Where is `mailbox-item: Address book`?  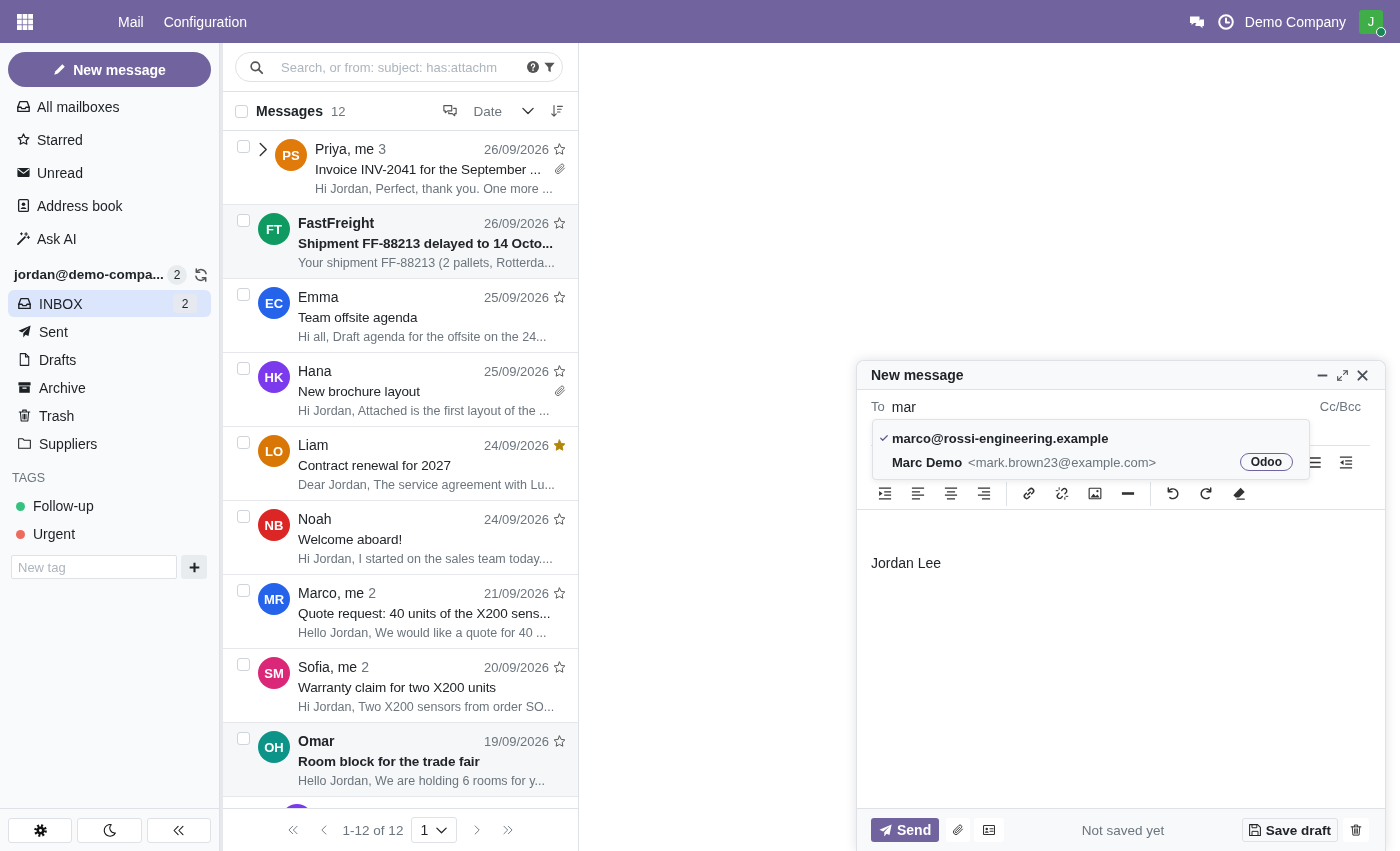 mailbox-item: Address book is located at coordinates (109, 205).